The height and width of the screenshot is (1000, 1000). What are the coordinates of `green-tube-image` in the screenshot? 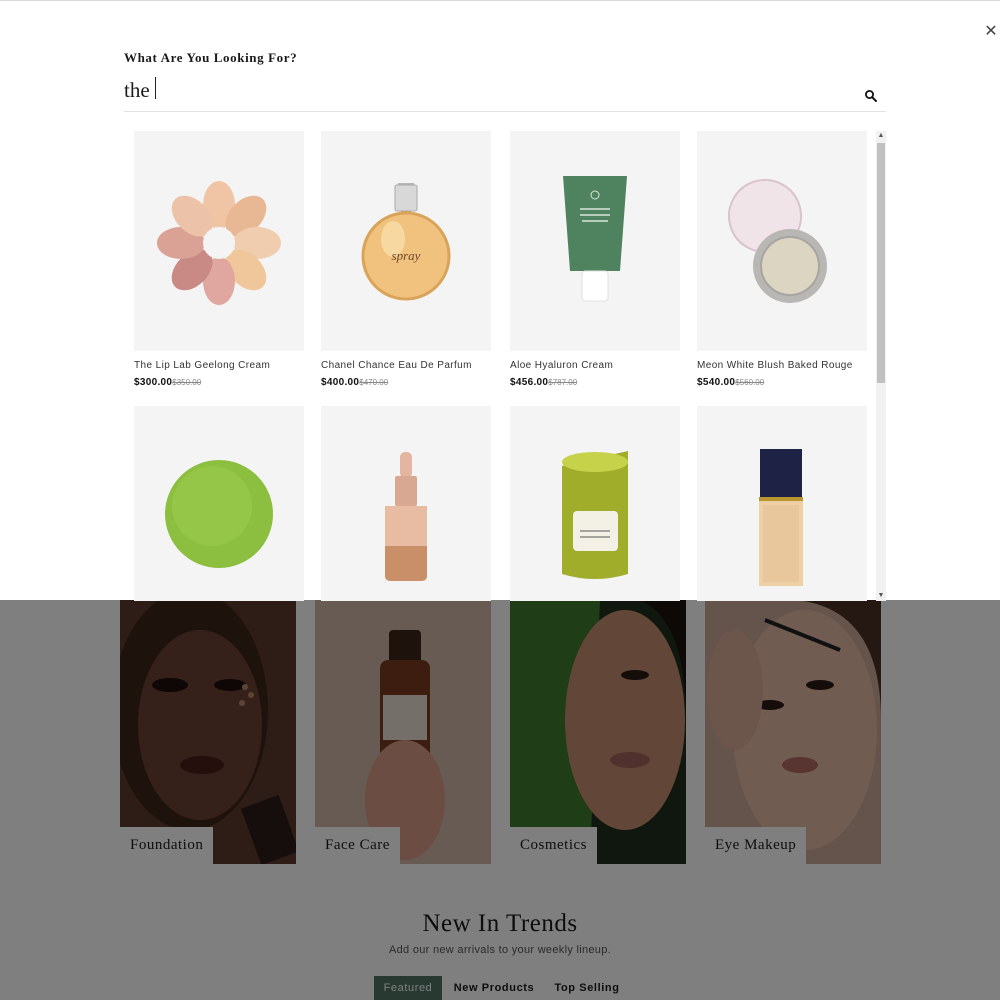 It's located at (595, 239).